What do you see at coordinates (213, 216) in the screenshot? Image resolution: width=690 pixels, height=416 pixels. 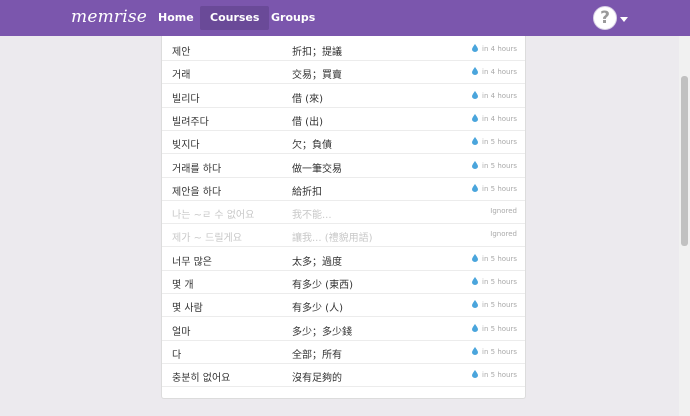 I see `korean-word: 나는 ~ㄹ 수 없어요` at bounding box center [213, 216].